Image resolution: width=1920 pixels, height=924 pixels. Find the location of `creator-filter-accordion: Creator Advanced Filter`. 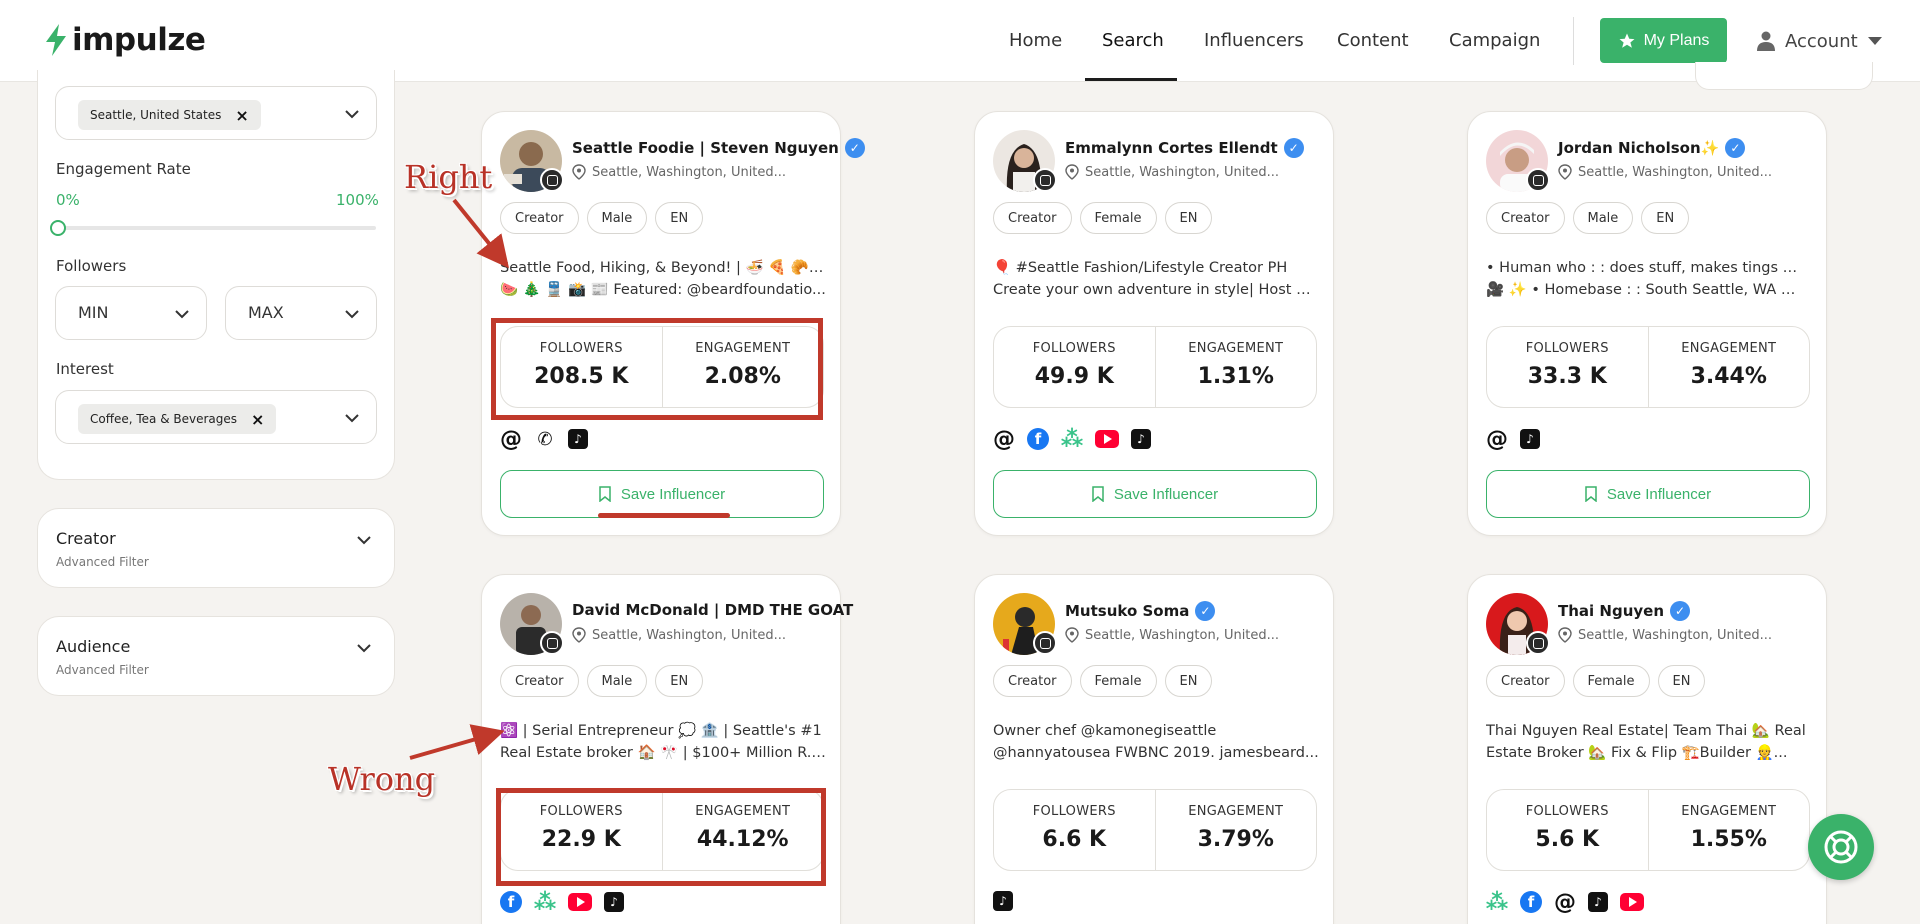

creator-filter-accordion: Creator Advanced Filter is located at coordinates (216, 548).